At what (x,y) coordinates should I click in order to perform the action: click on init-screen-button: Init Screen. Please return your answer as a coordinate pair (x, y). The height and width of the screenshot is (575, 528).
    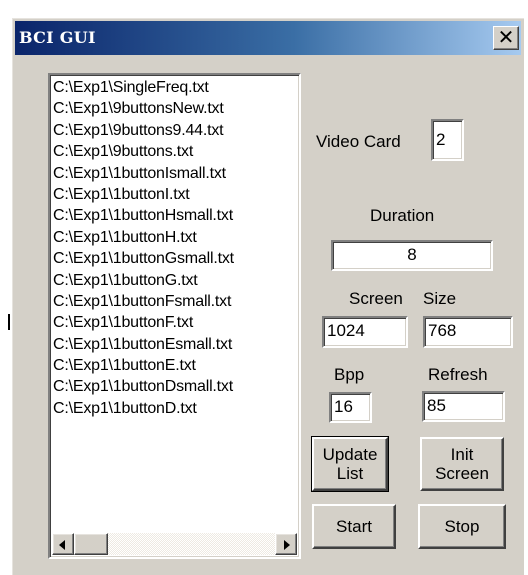
    Looking at the image, I should click on (462, 464).